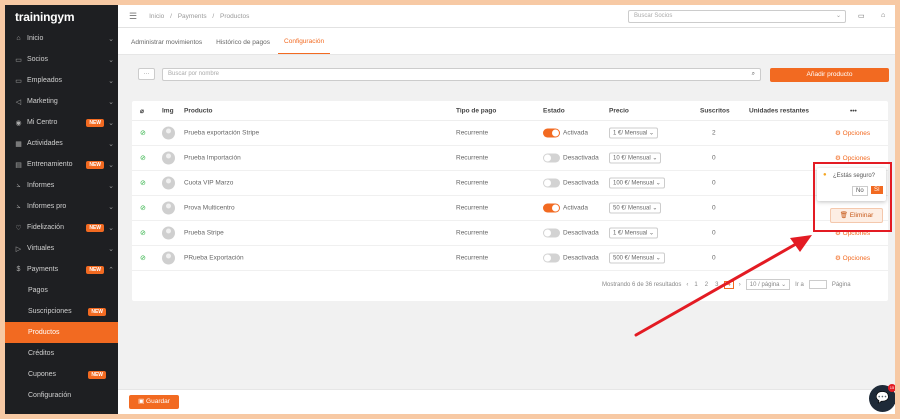  What do you see at coordinates (634, 183) in the screenshot?
I see `price-value: 100 €/ Mensual` at bounding box center [634, 183].